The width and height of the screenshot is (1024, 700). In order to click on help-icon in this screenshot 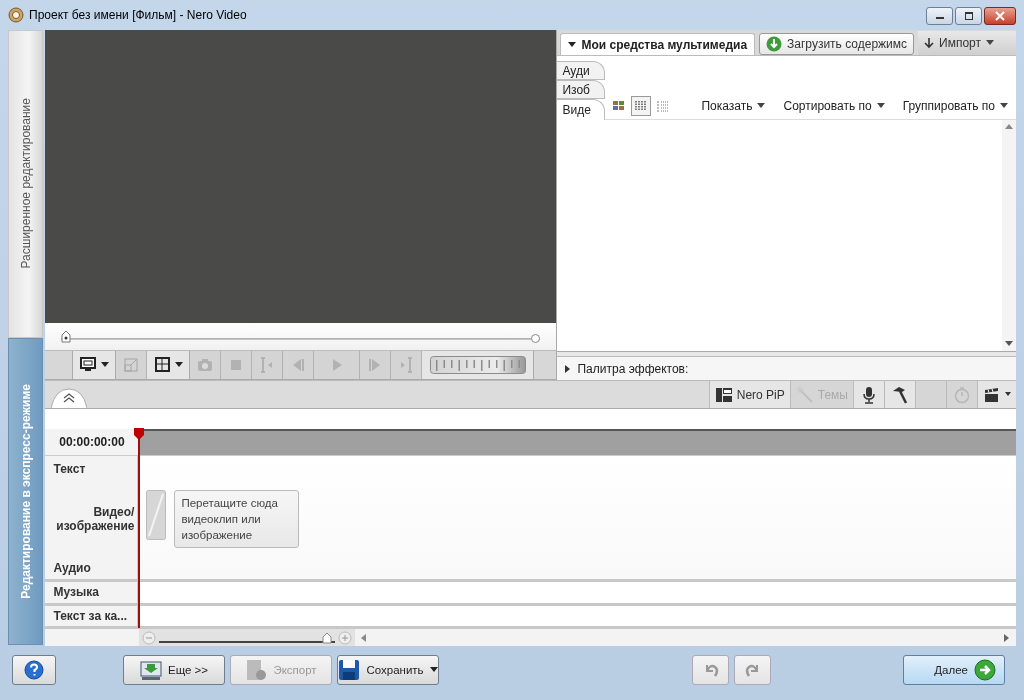, I will do `click(34, 669)`.